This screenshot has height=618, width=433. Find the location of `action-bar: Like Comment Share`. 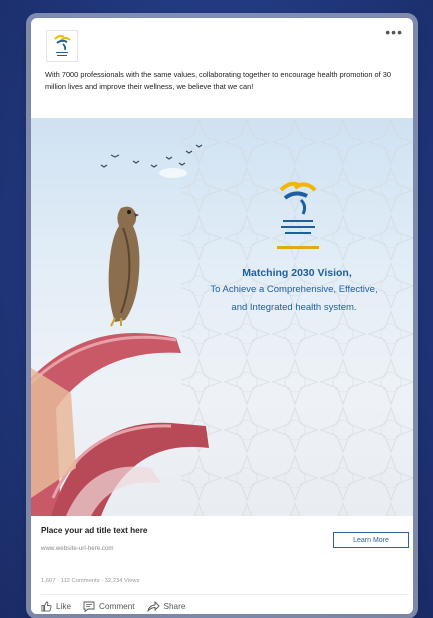

action-bar: Like Comment Share is located at coordinates (113, 606).